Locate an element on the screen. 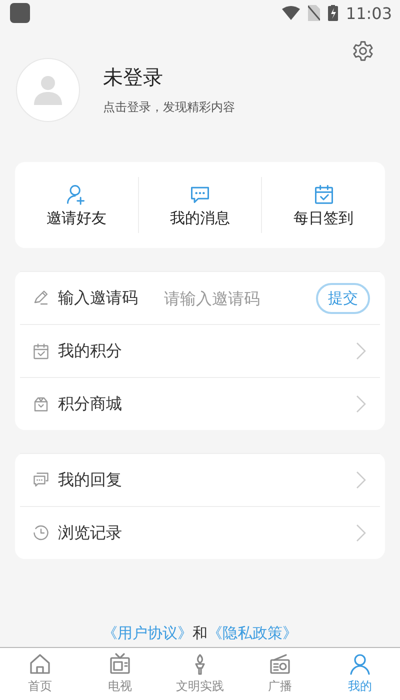 The image size is (400, 700). menu-item: 我的积分 is located at coordinates (200, 350).